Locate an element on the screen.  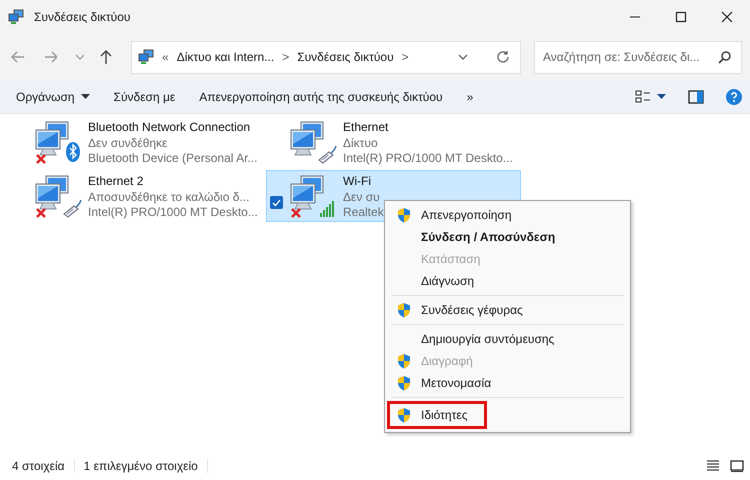
search-icon is located at coordinates (725, 57).